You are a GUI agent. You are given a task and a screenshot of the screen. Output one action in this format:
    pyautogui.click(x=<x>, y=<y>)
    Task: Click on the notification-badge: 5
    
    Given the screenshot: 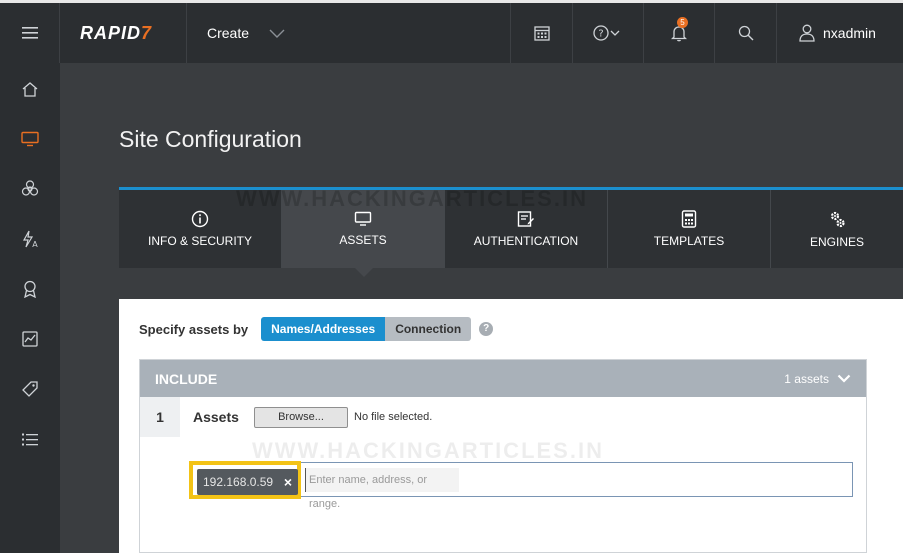 What is the action you would take?
    pyautogui.click(x=682, y=22)
    